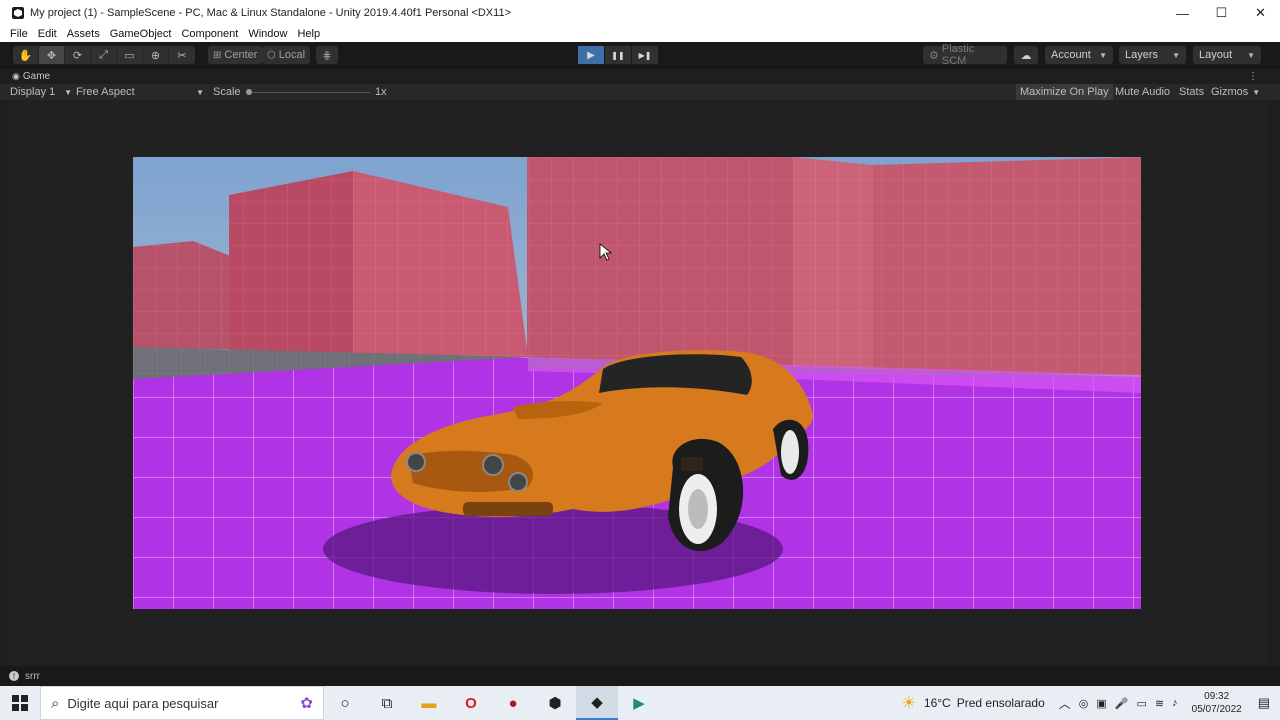  I want to click on maximize-button: ☐, so click(1221, 13).